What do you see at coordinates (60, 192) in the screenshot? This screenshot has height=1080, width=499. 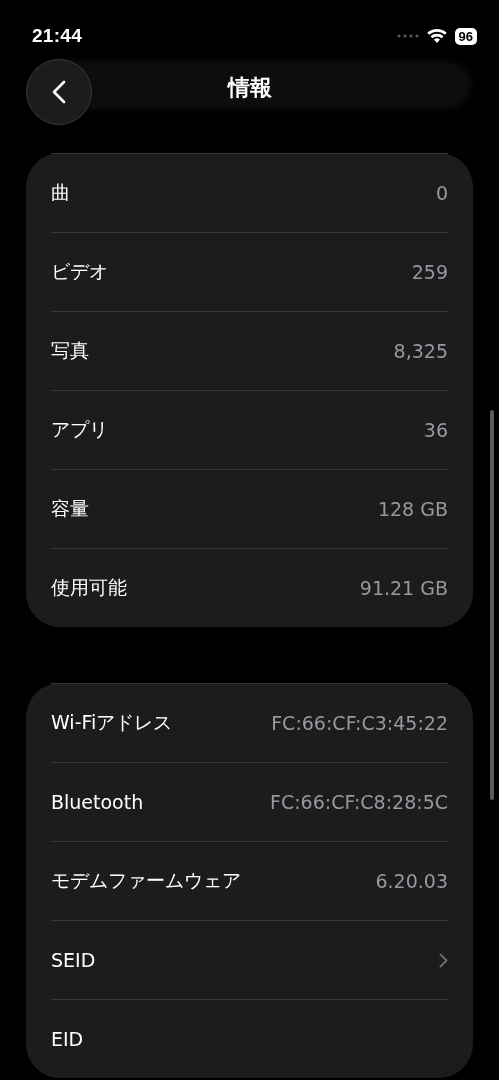 I see `row-label: 曲` at bounding box center [60, 192].